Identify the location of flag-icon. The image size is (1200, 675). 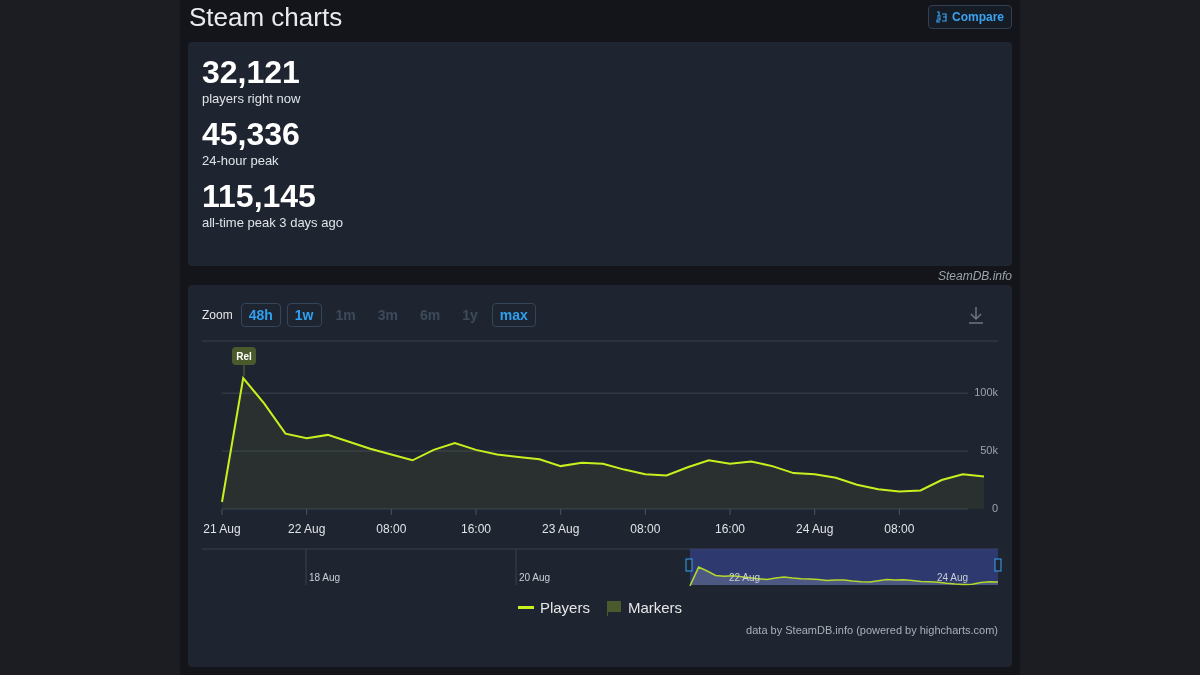
(613, 607).